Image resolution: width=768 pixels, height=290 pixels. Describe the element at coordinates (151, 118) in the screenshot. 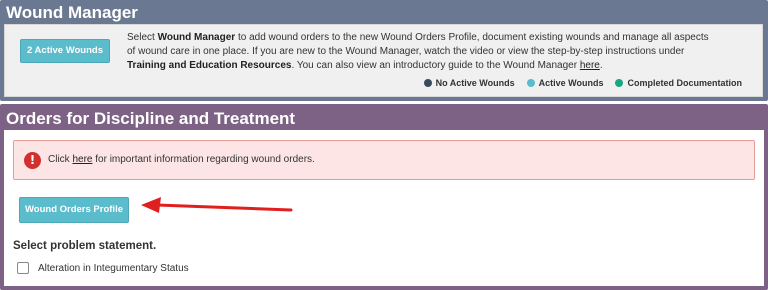

I see `orders-title: Orders for Discipline and Treatment` at that location.